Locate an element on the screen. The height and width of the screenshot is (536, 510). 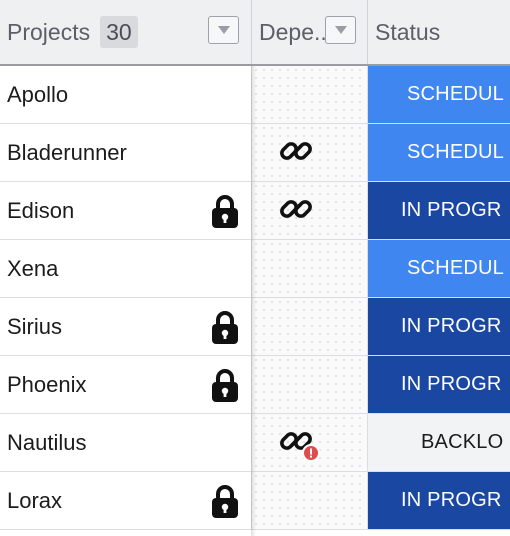
status-cell: BACKLO is located at coordinates (439, 442).